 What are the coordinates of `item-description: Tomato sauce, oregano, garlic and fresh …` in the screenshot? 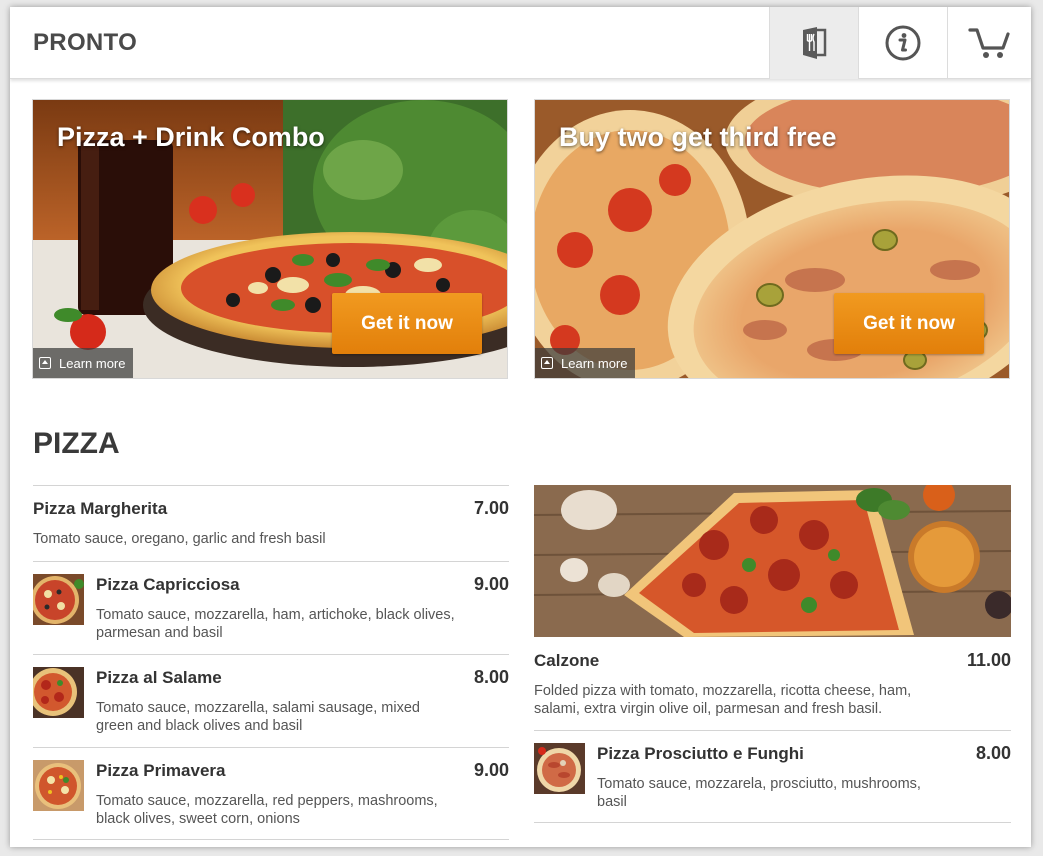 It's located at (179, 539).